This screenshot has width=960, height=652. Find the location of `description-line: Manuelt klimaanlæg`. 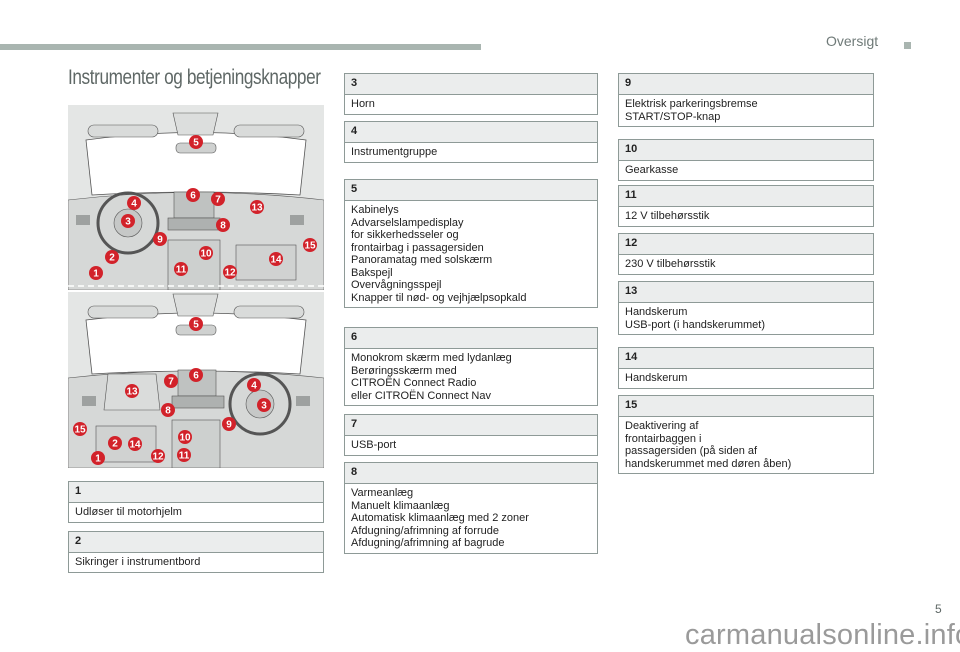

description-line: Manuelt klimaanlæg is located at coordinates (400, 505).